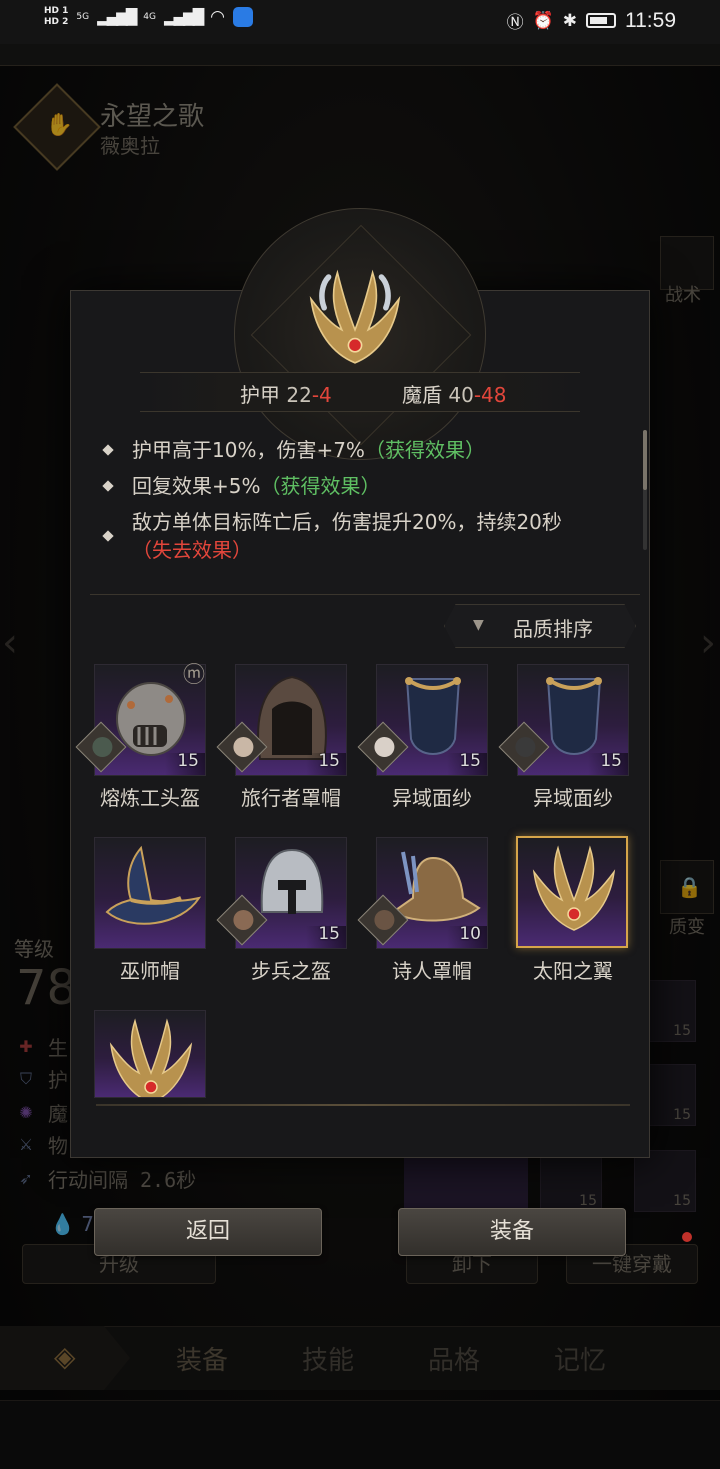 The height and width of the screenshot is (1469, 720). What do you see at coordinates (432, 971) in the screenshot?
I see `item-name: 诗人罩帽` at bounding box center [432, 971].